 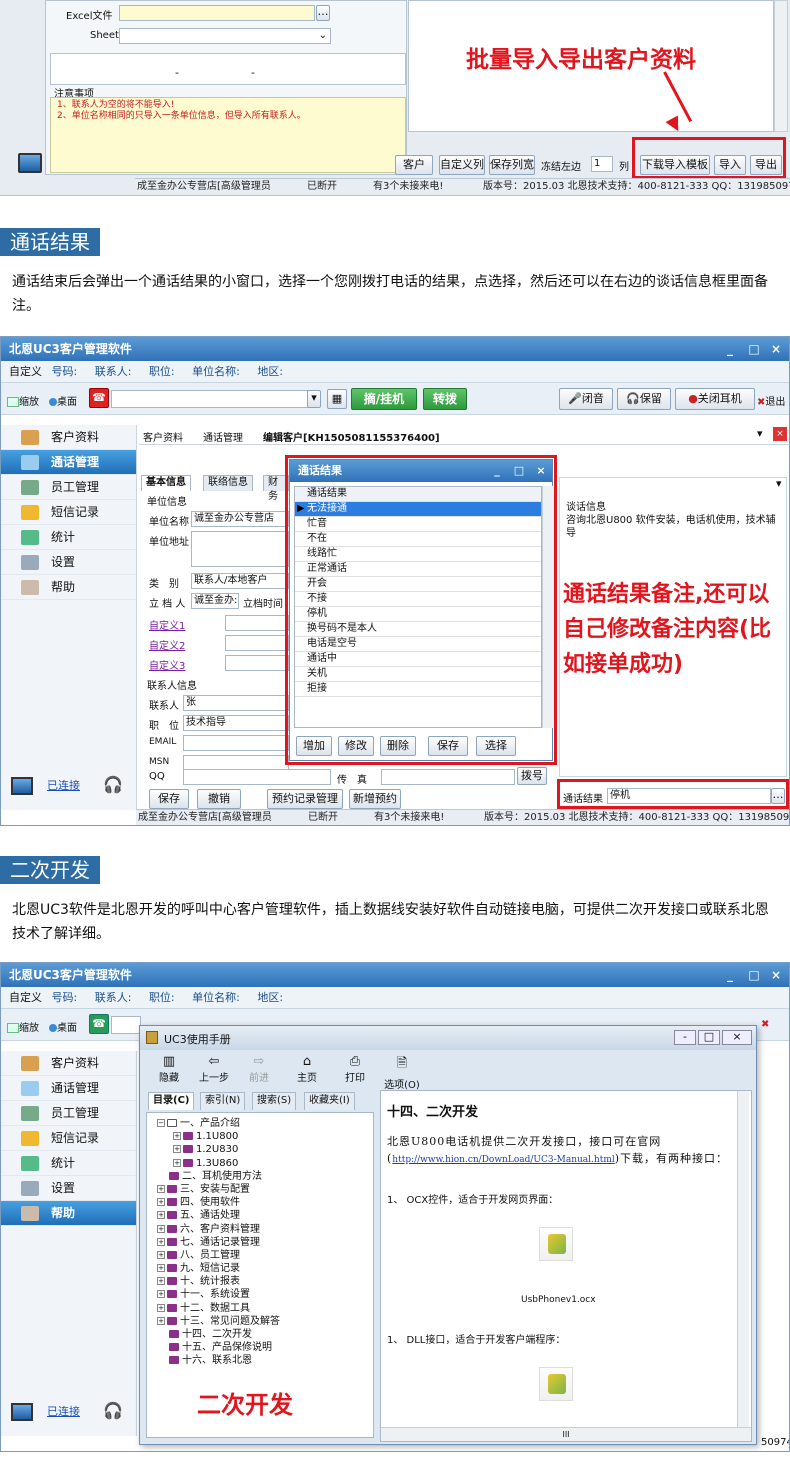 I want to click on subtab-basic: 基本信息, so click(x=166, y=483).